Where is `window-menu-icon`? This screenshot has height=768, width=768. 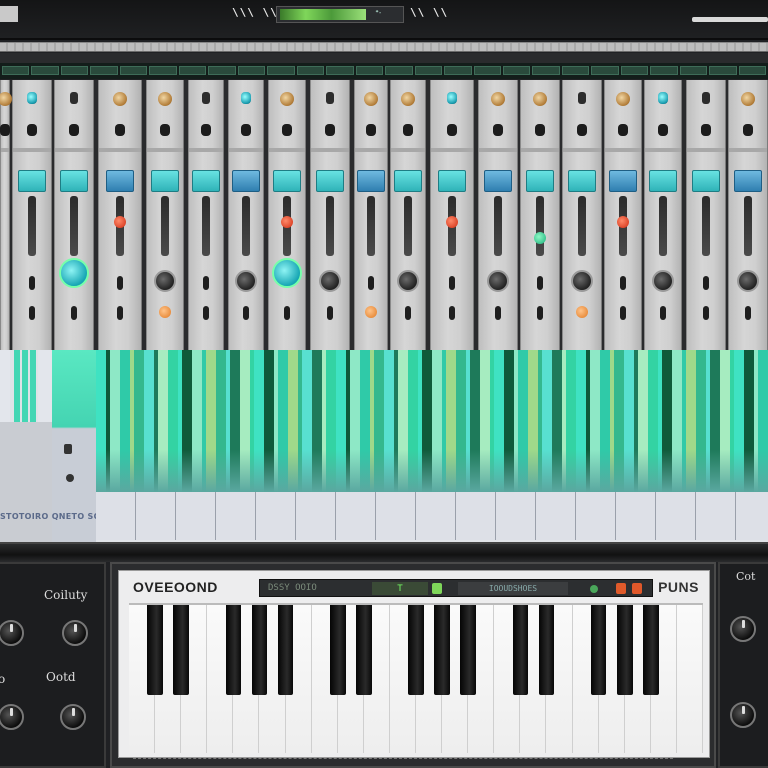
window-menu-icon is located at coordinates (9, 14).